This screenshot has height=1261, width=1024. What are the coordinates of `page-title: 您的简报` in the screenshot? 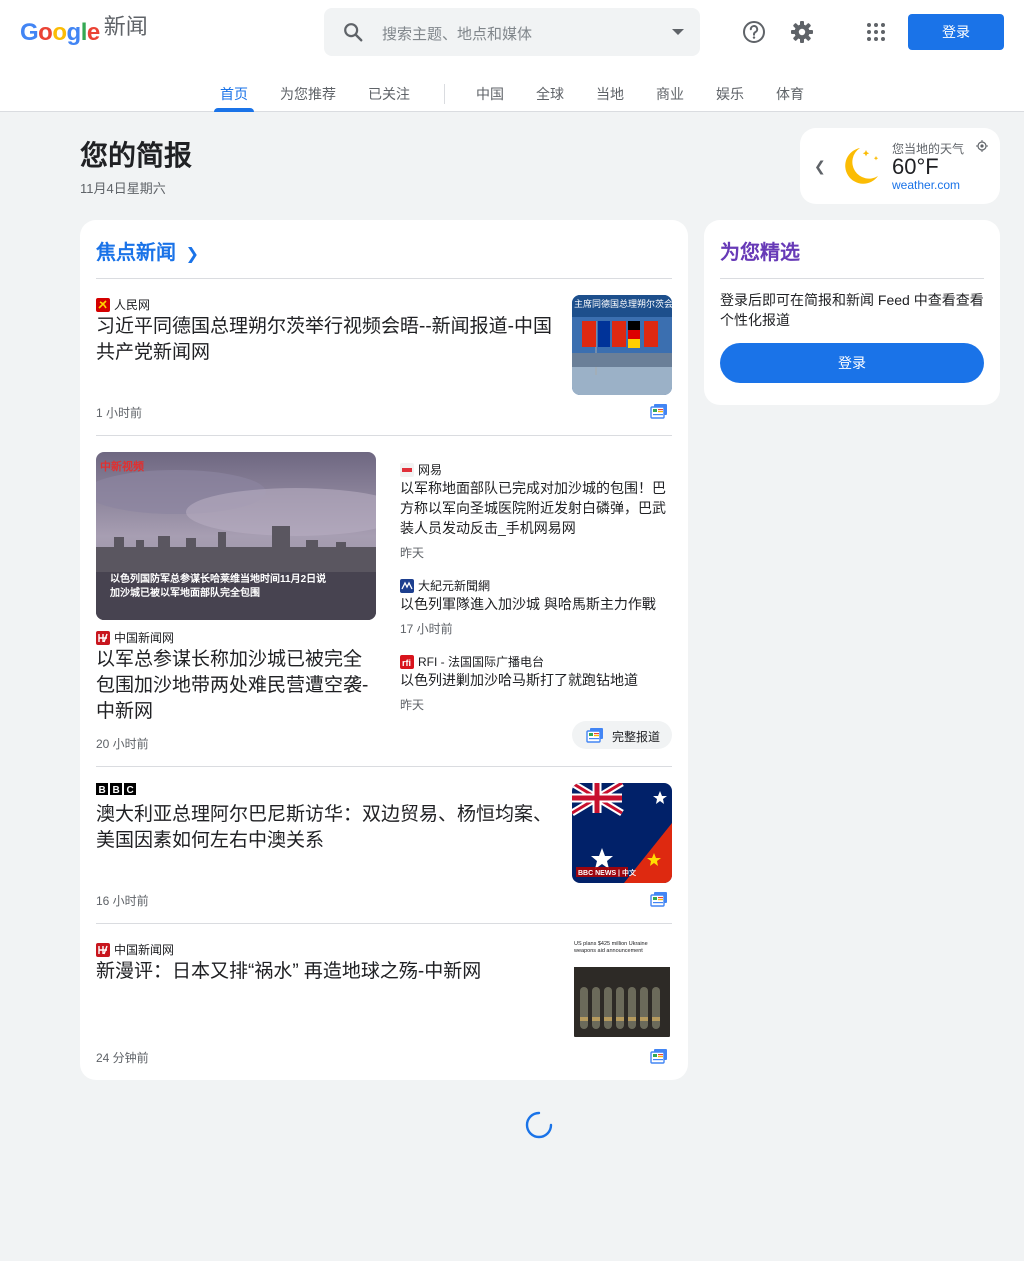 It's located at (136, 155).